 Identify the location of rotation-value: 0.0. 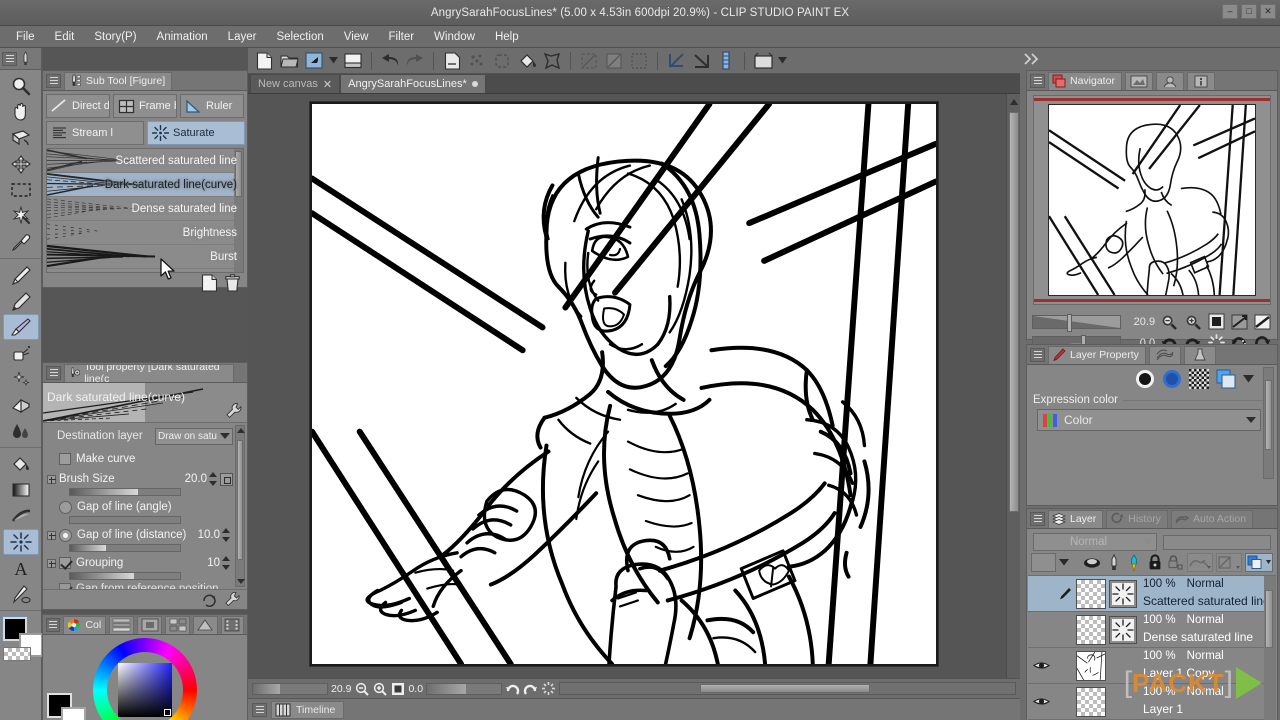
(415, 689).